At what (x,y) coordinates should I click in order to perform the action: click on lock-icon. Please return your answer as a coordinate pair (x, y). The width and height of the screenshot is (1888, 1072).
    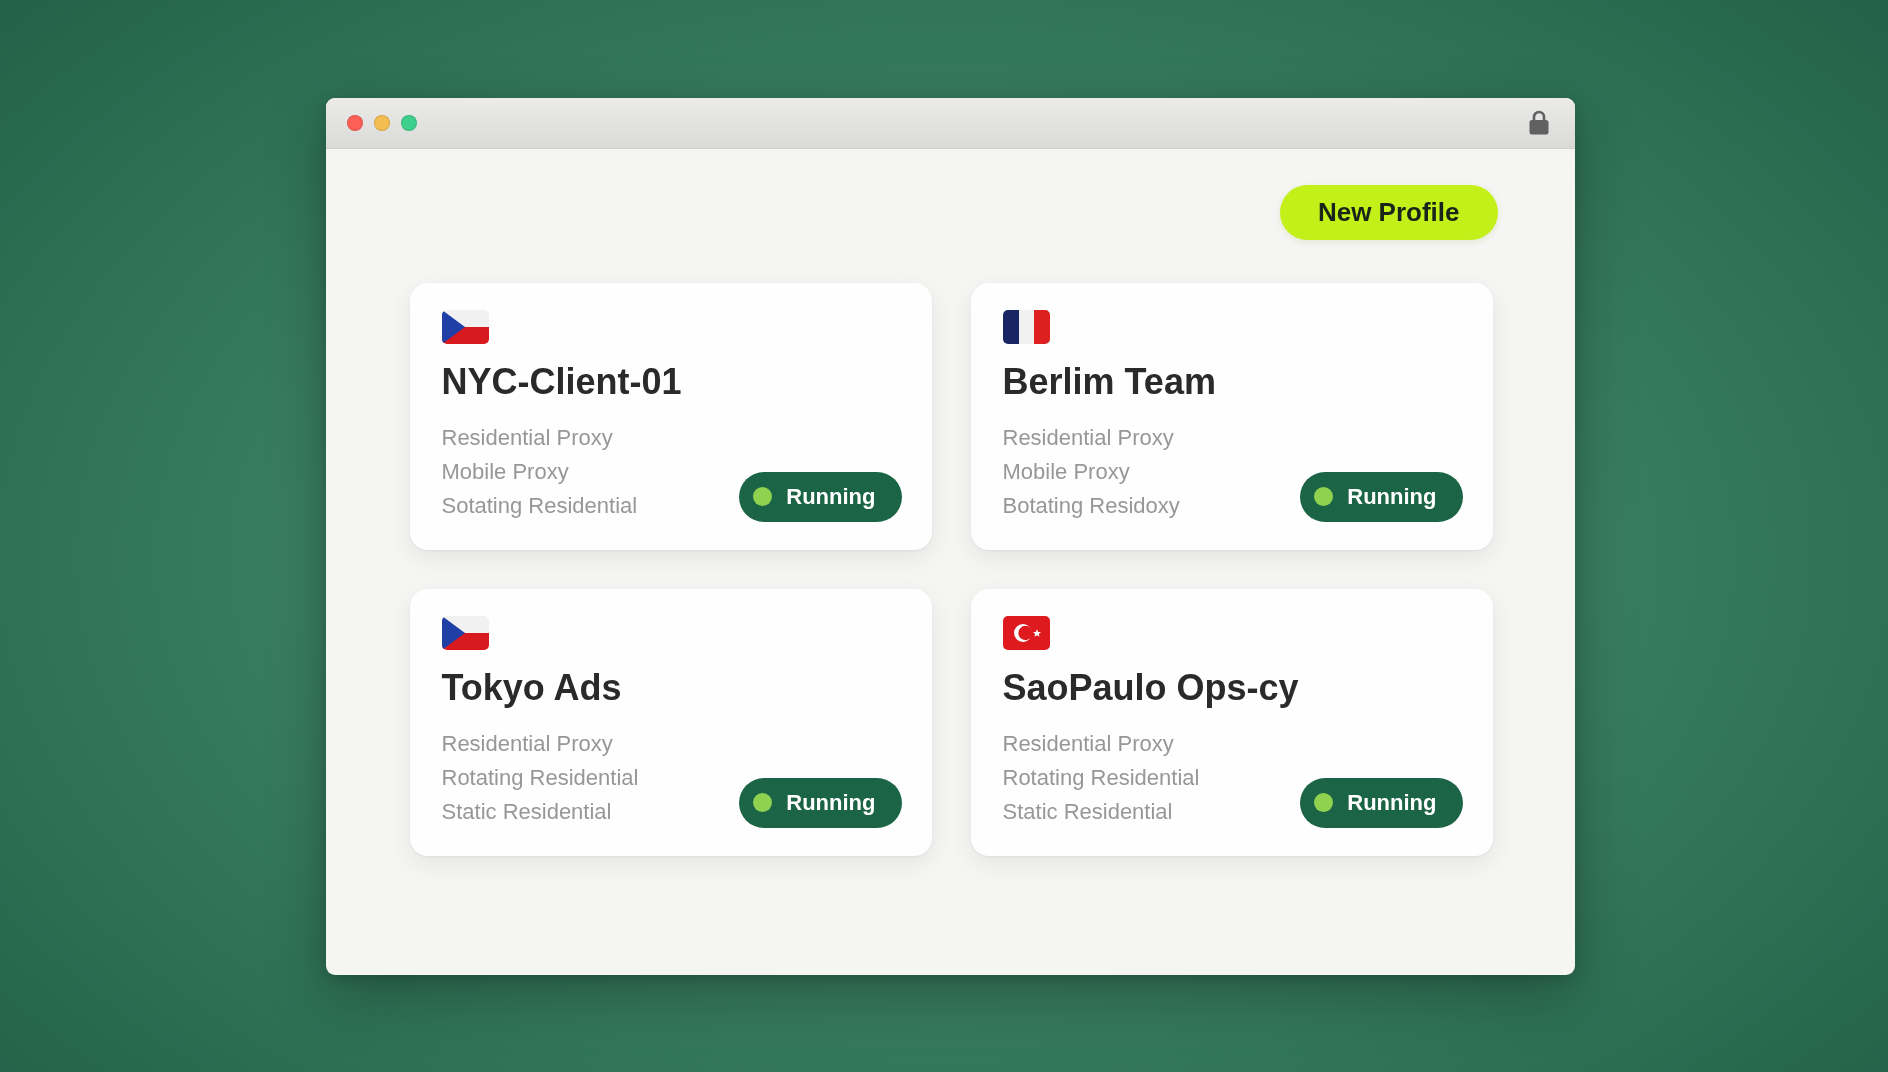
    Looking at the image, I should click on (1538, 122).